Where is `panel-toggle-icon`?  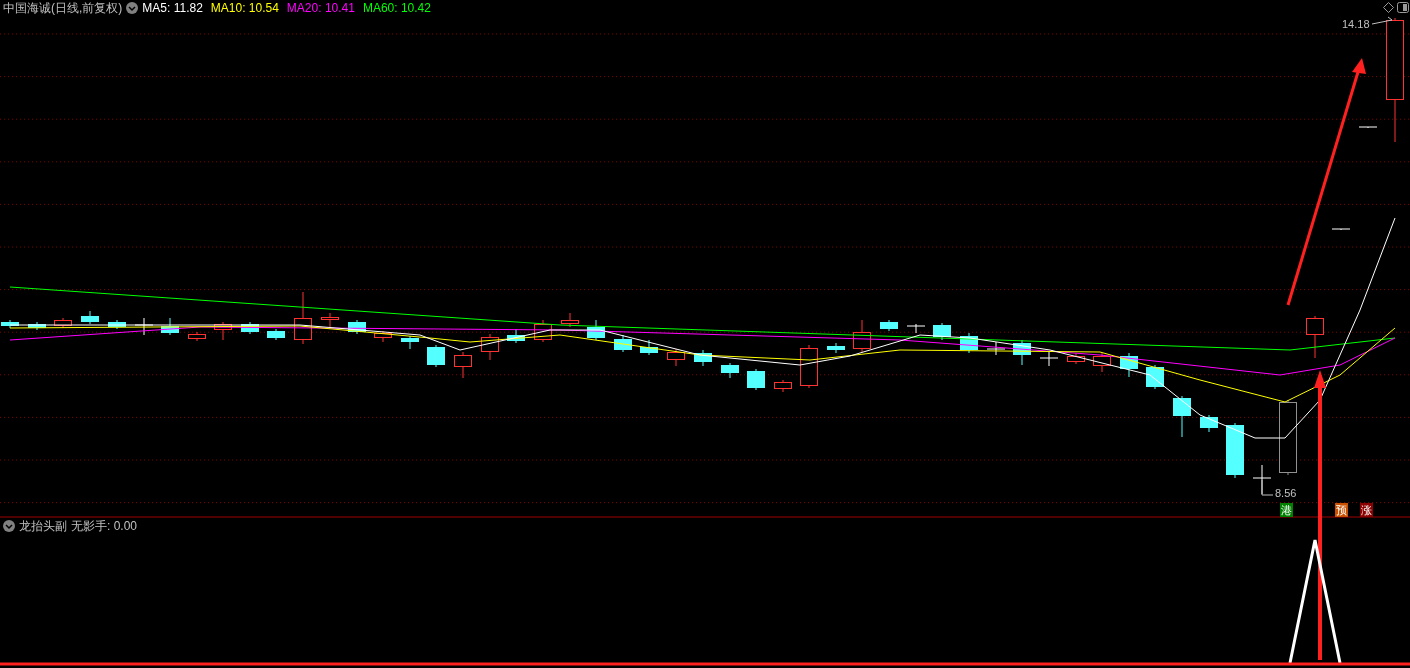 panel-toggle-icon is located at coordinates (1403, 7).